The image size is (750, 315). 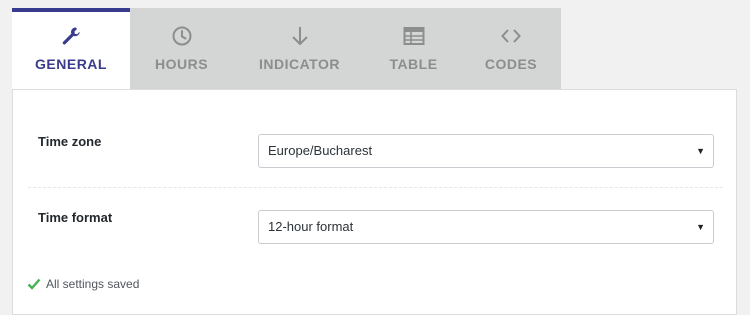 I want to click on tab-general-label: GENERAL, so click(x=71, y=64).